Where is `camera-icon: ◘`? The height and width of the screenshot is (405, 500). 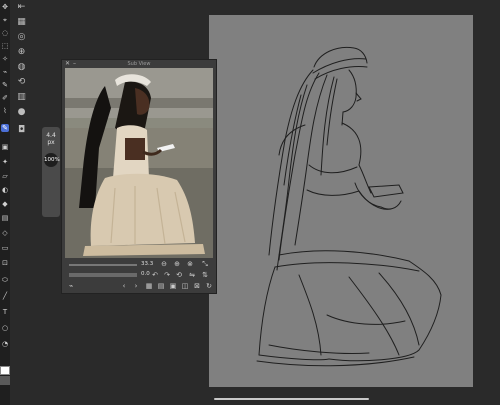
camera-icon: ◘ is located at coordinates (21, 130).